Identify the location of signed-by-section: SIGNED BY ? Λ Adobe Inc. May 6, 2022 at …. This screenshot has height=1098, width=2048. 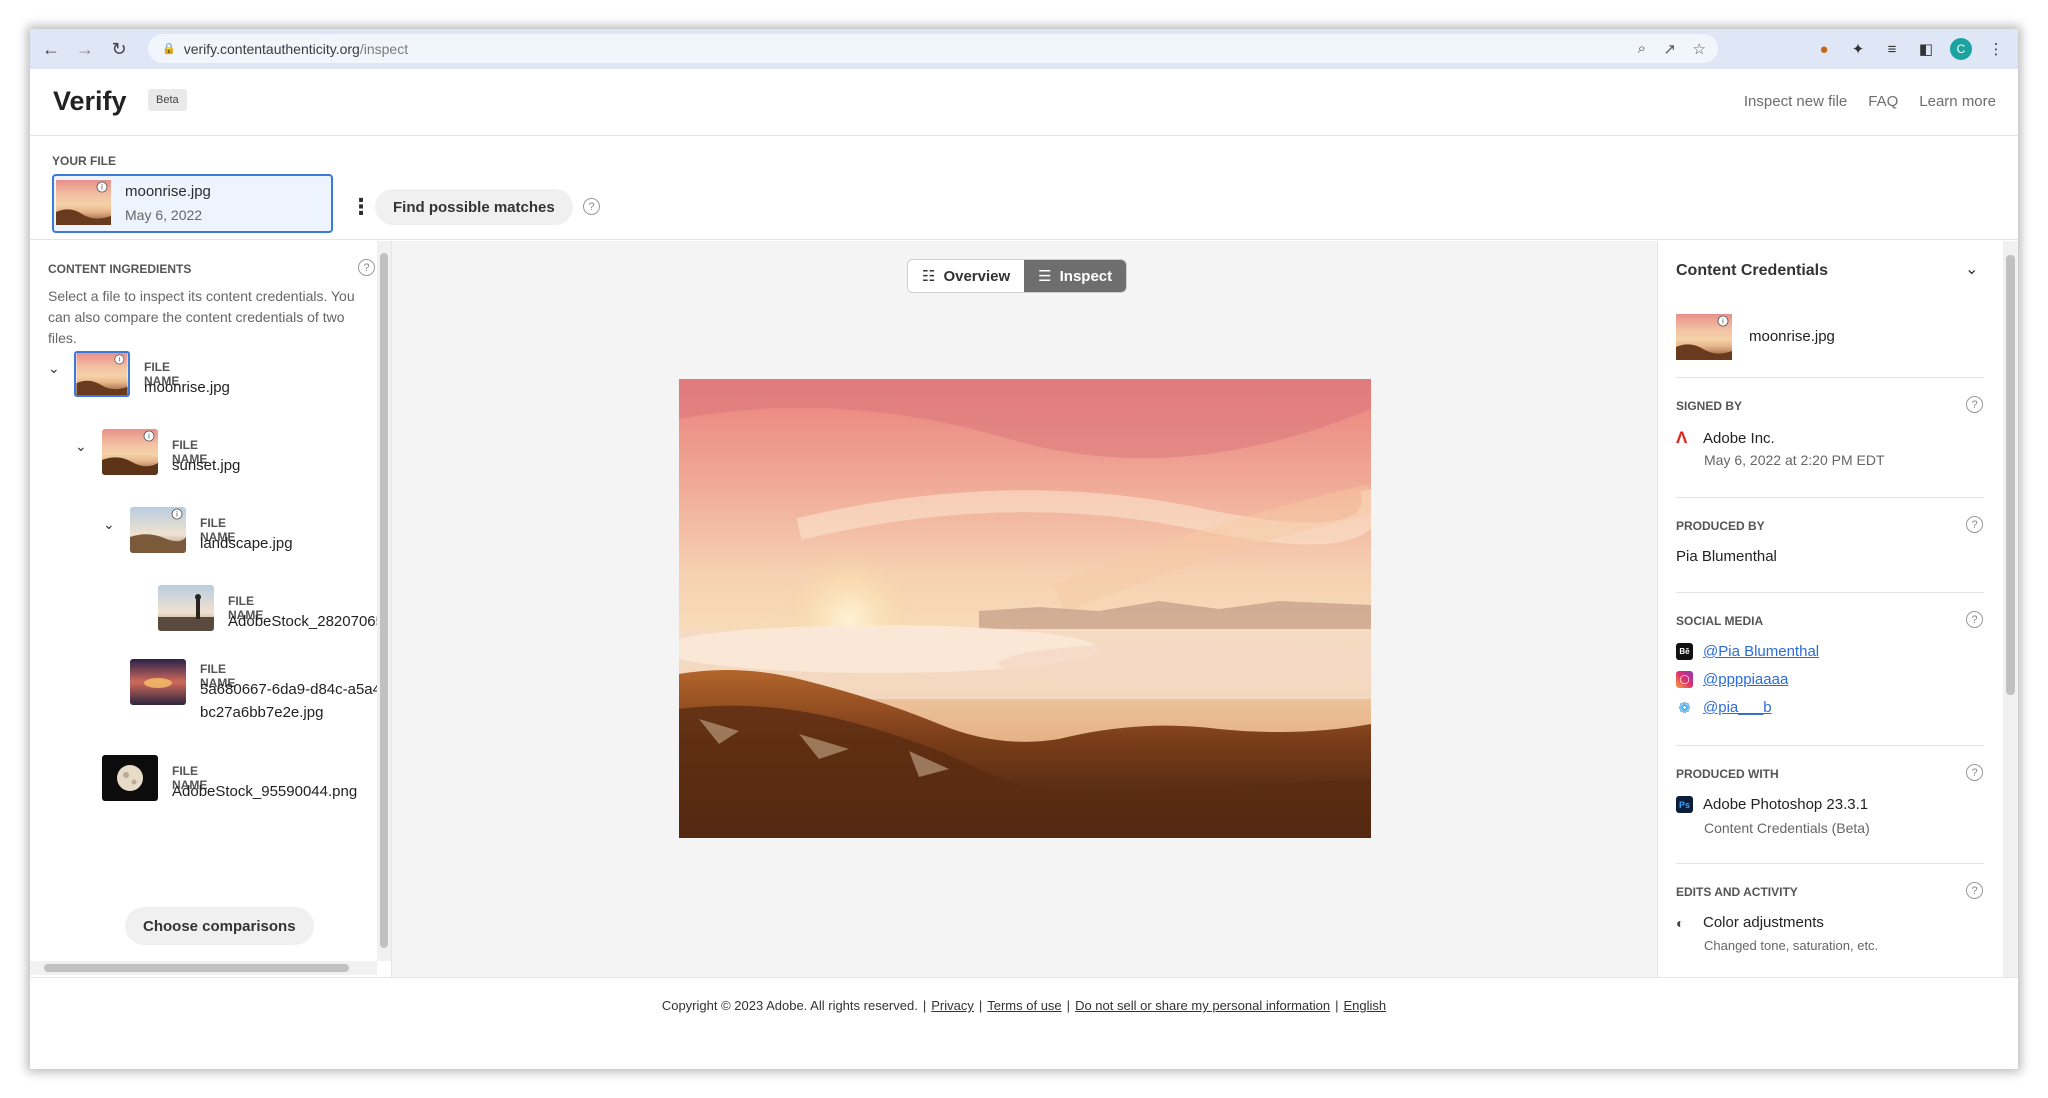
(1830, 437).